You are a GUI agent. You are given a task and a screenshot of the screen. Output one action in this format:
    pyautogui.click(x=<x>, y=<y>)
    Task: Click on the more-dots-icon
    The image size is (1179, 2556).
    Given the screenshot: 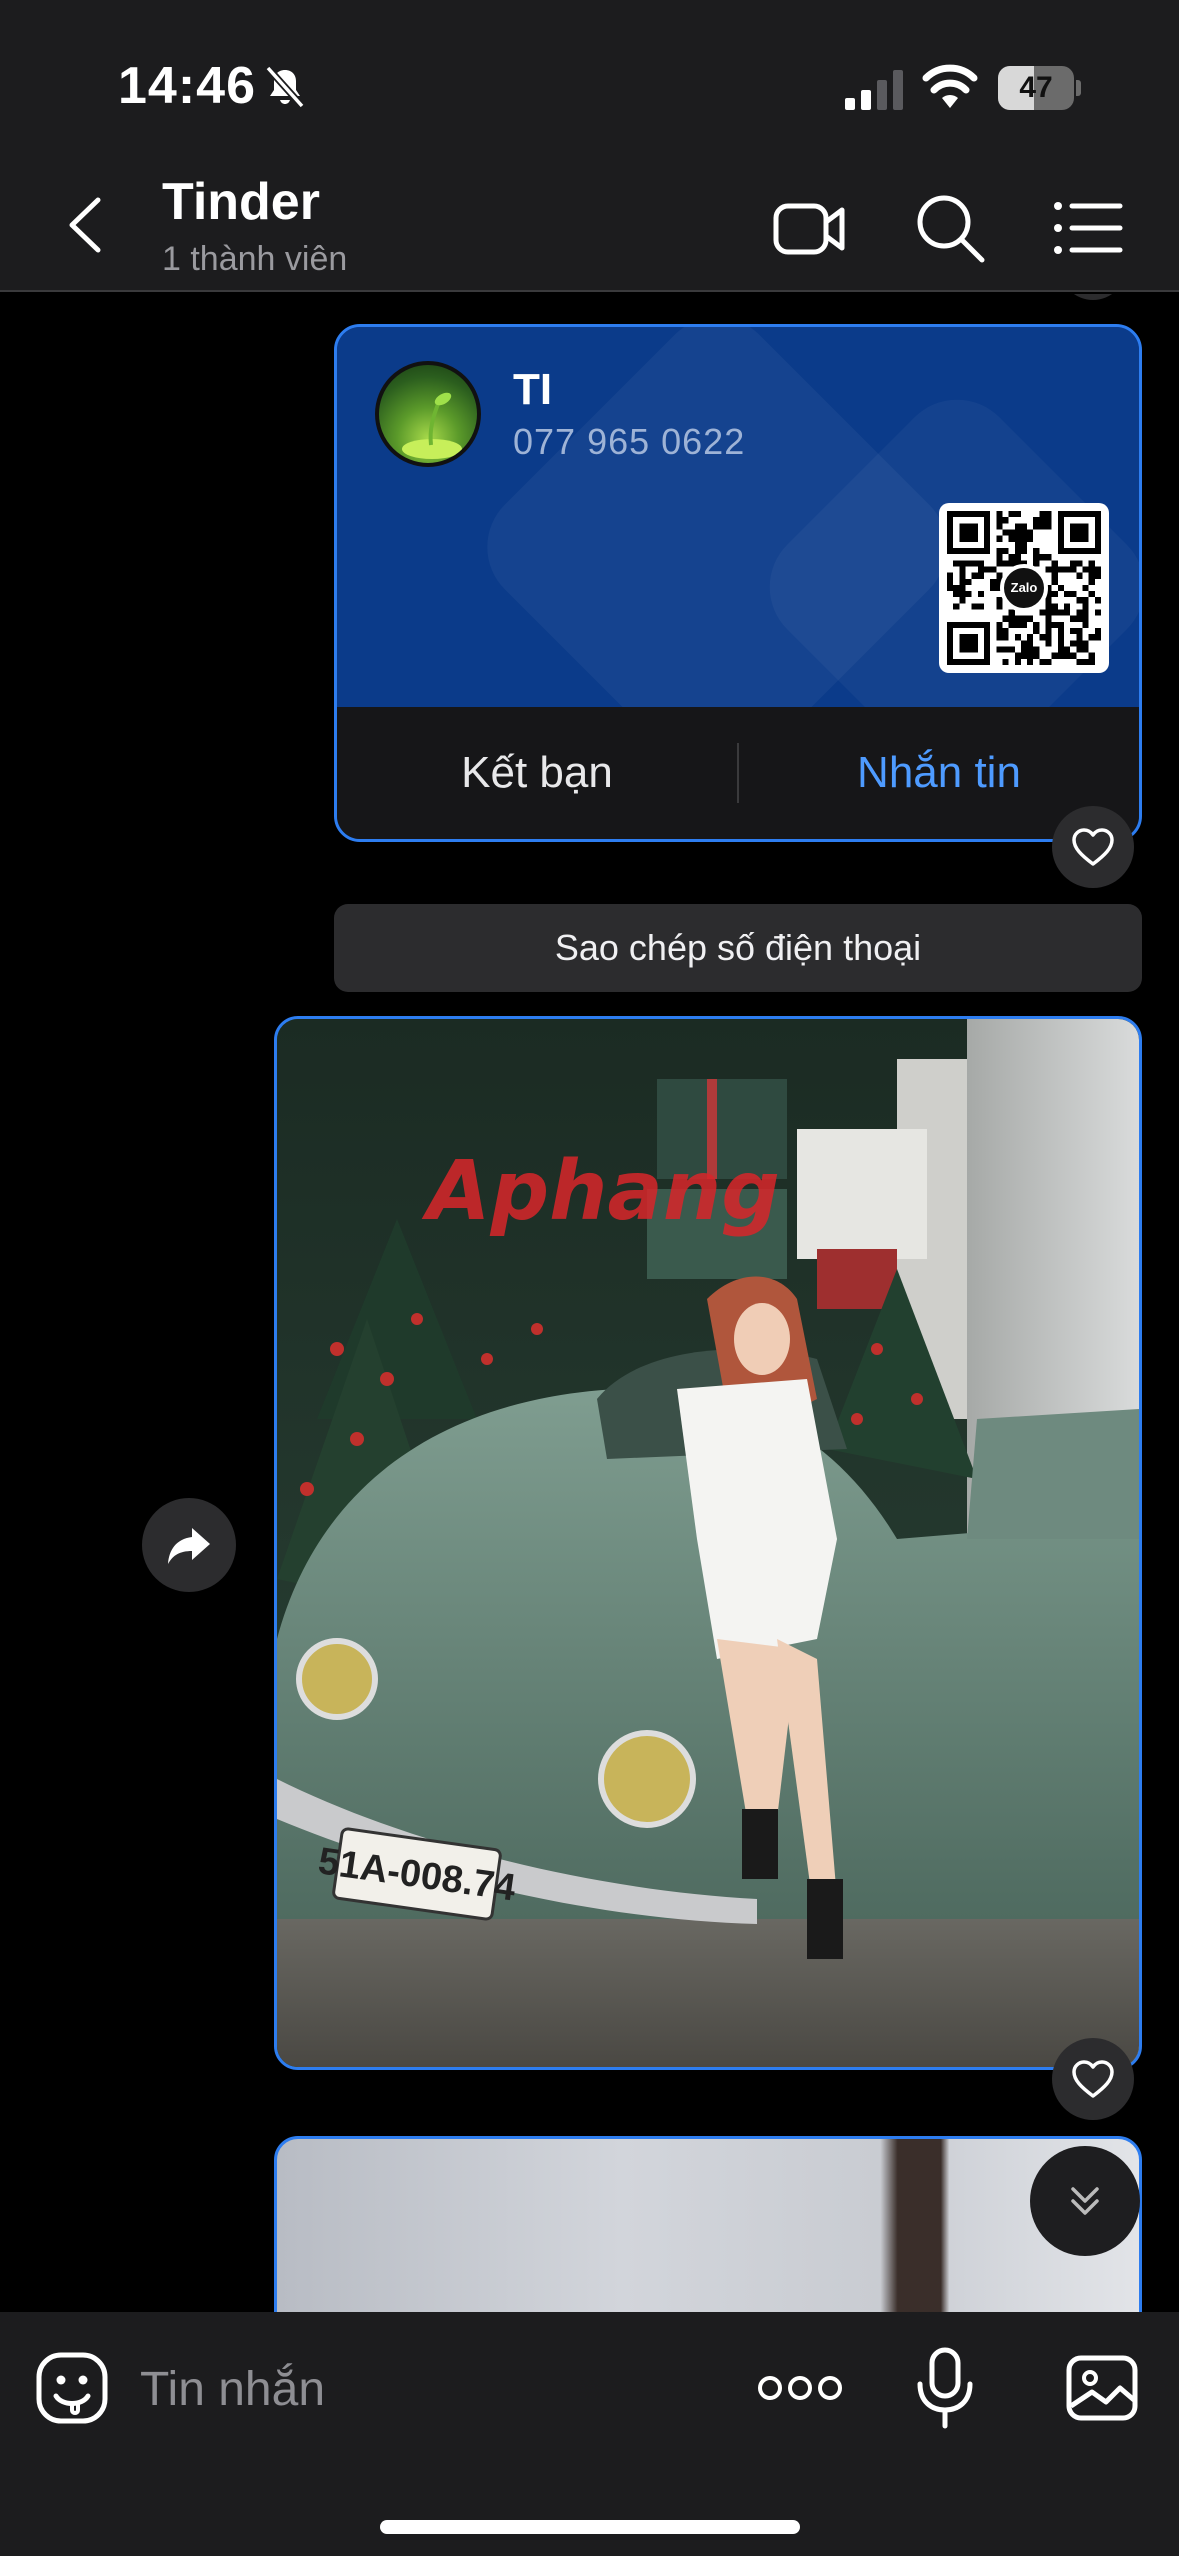 What is the action you would take?
    pyautogui.click(x=800, y=2388)
    